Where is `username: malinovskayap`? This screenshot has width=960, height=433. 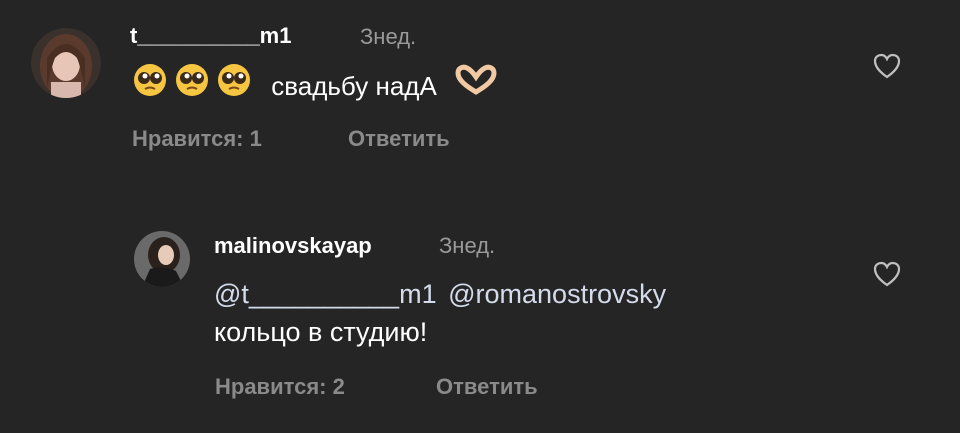
username: malinovskayap is located at coordinates (293, 246).